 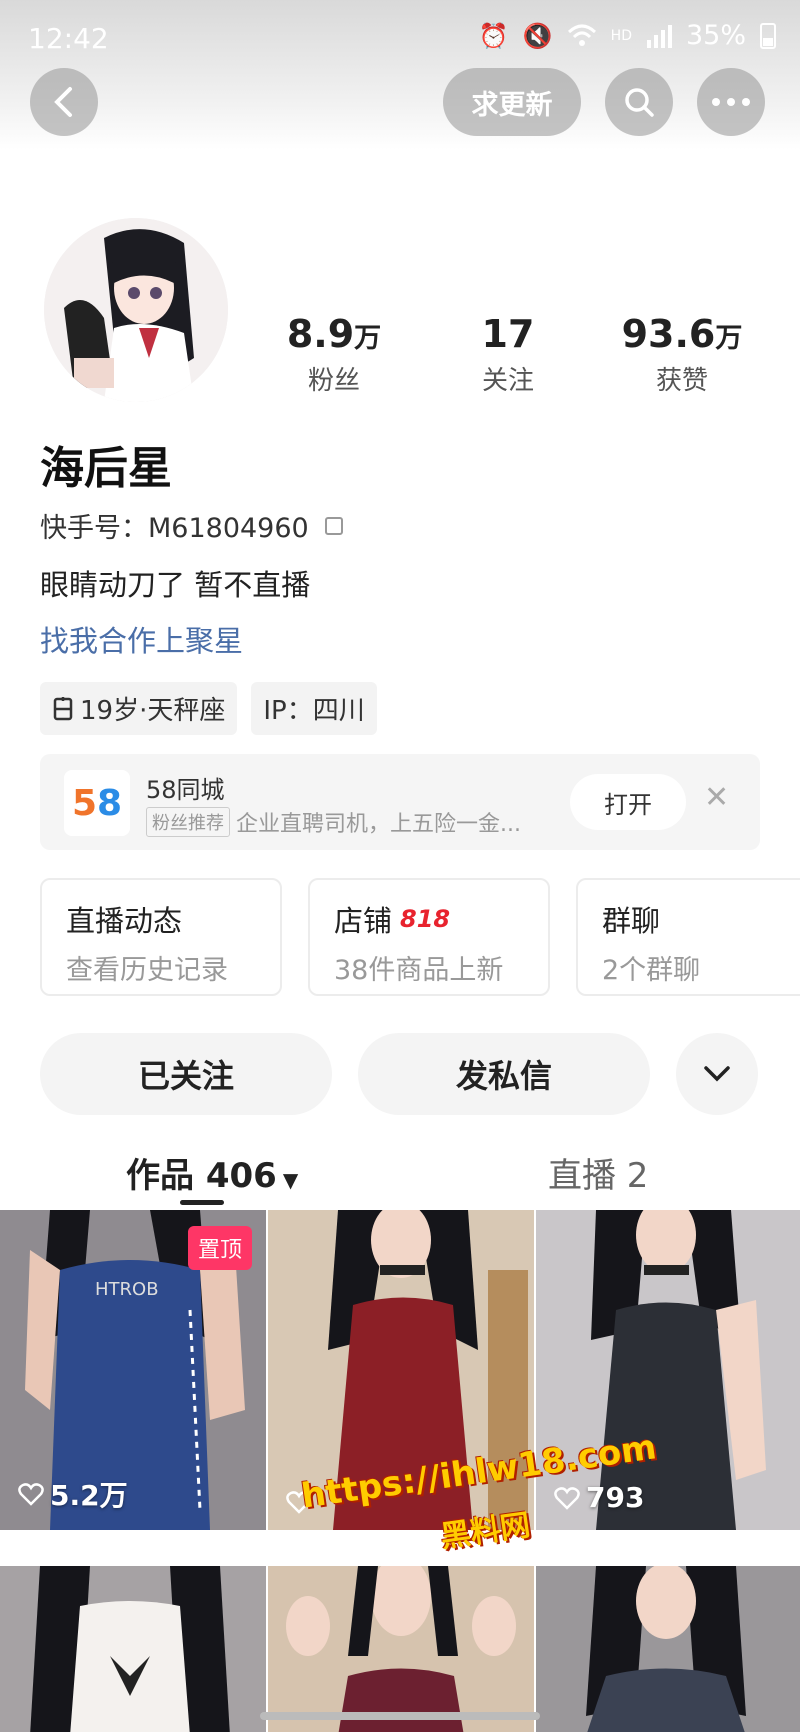 I want to click on followers-count: 8.9, so click(x=320, y=334).